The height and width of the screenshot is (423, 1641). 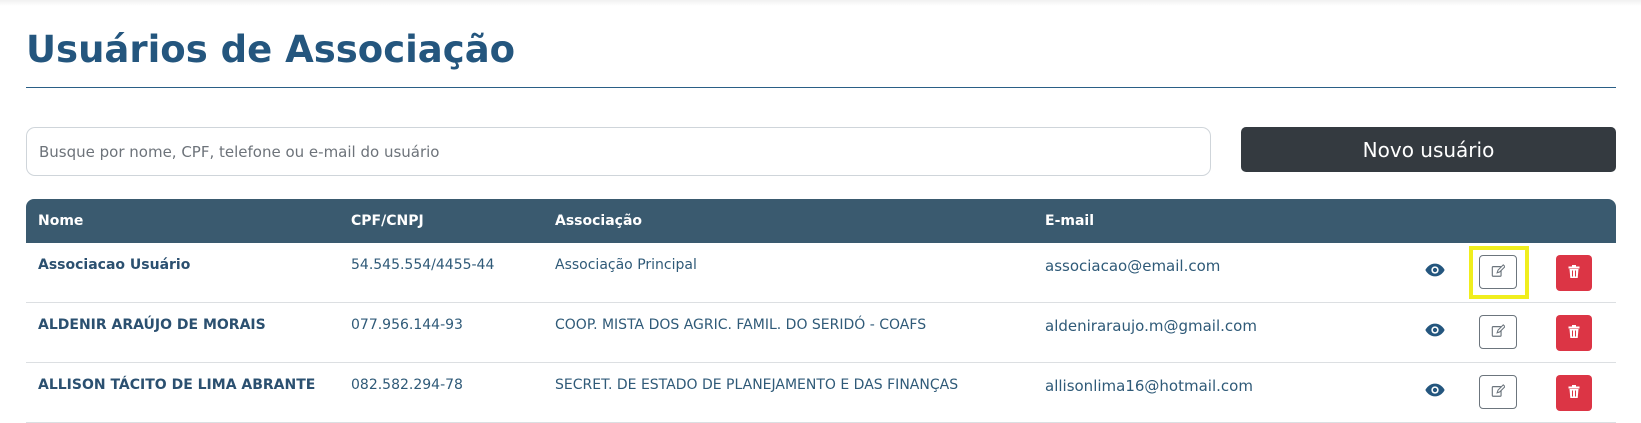 I want to click on column-header-nome: Nome, so click(x=60, y=221).